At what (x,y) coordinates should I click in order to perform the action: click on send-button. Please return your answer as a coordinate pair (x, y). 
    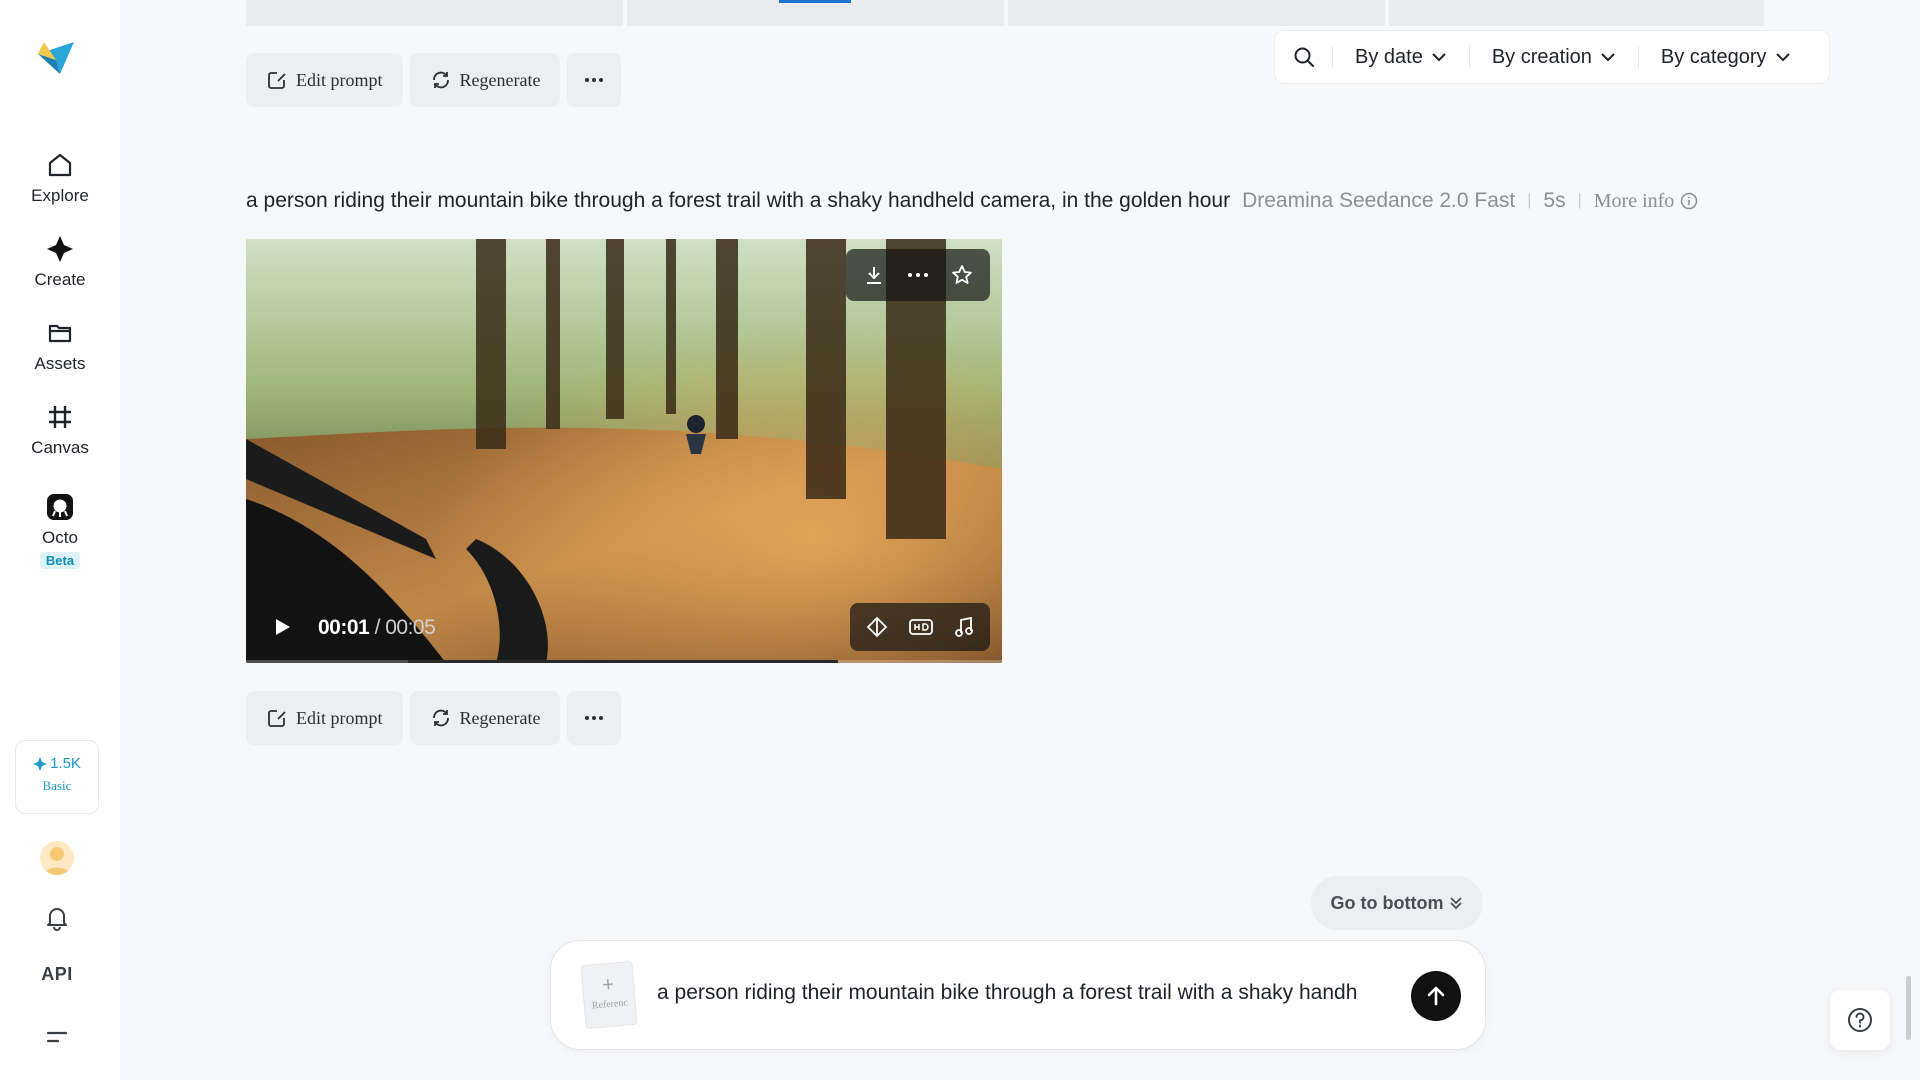
    Looking at the image, I should click on (1436, 996).